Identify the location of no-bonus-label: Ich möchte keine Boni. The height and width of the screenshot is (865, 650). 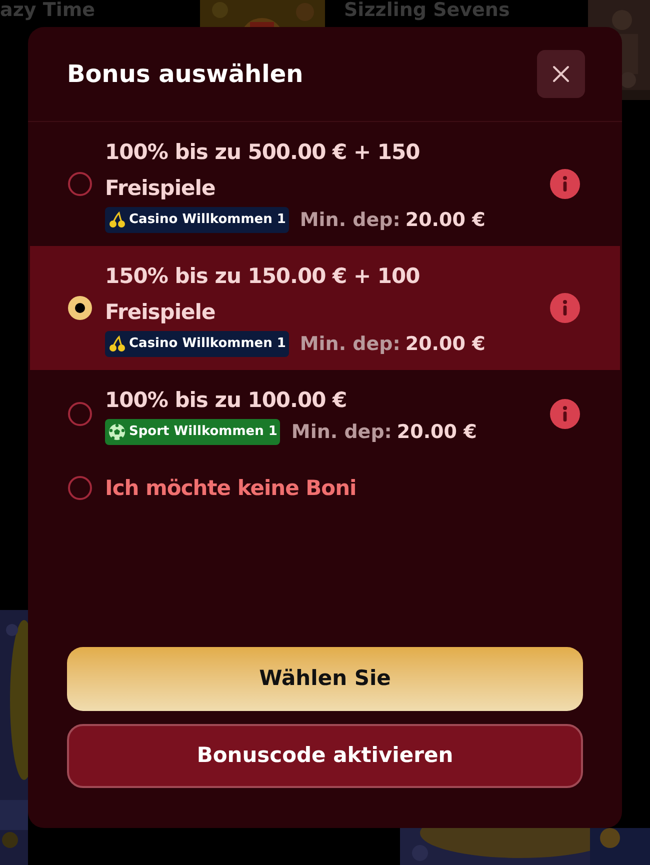
(231, 488).